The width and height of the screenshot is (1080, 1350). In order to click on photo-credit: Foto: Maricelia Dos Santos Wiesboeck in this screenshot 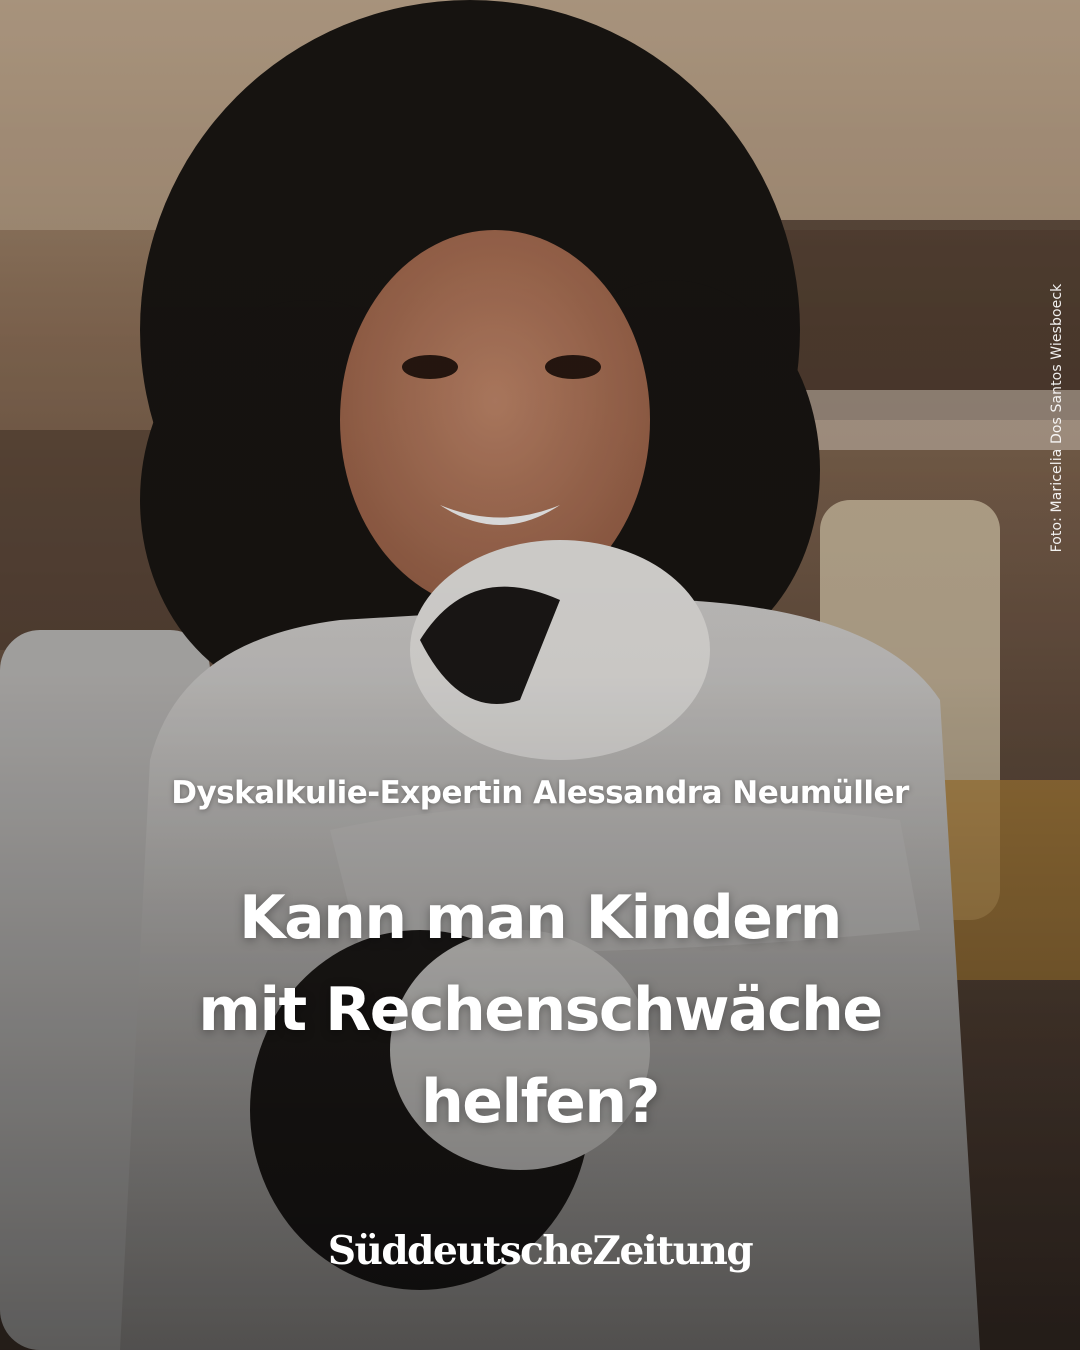, I will do `click(1057, 418)`.